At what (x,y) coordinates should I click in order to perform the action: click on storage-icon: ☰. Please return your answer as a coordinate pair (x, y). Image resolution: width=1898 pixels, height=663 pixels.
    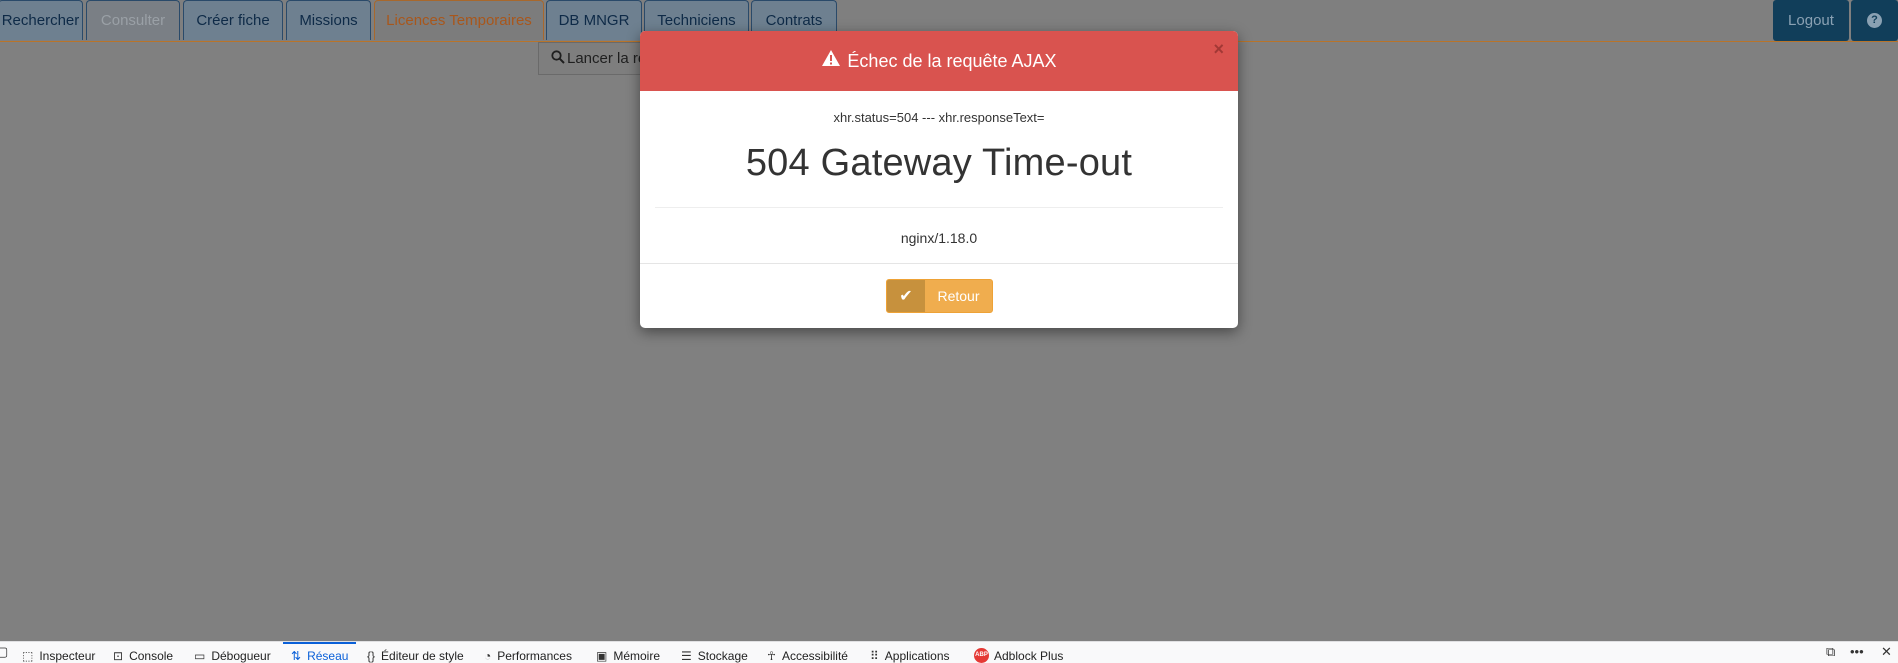
    Looking at the image, I should click on (686, 656).